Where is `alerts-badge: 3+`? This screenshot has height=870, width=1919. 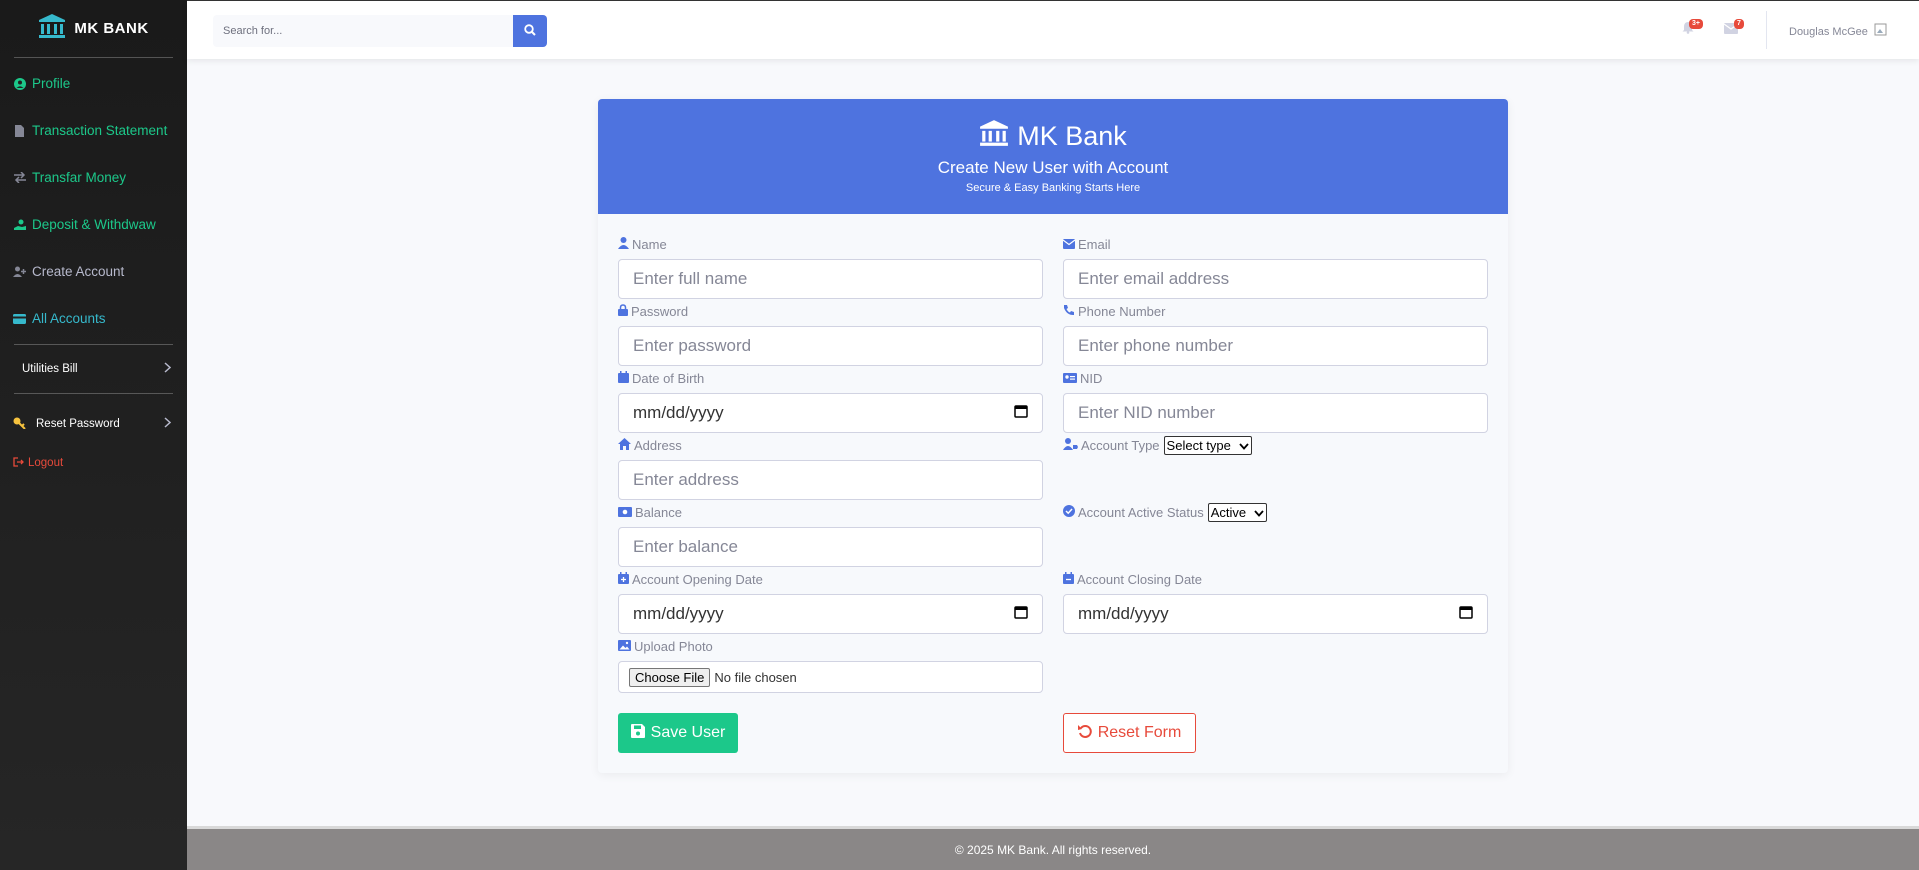 alerts-badge: 3+ is located at coordinates (1696, 24).